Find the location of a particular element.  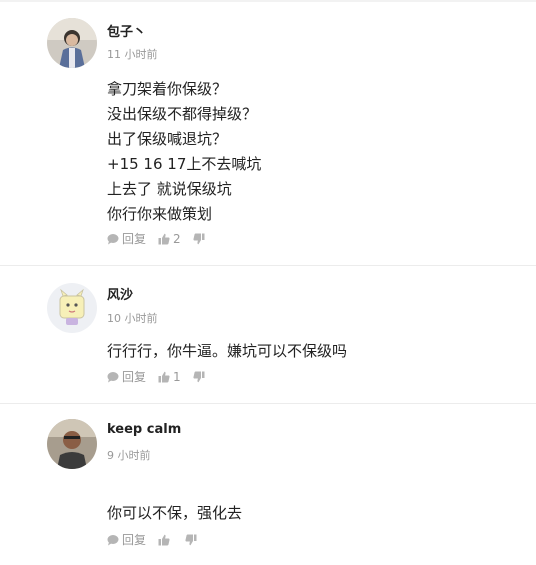

comment-actions: 回复 1 is located at coordinates (162, 376).